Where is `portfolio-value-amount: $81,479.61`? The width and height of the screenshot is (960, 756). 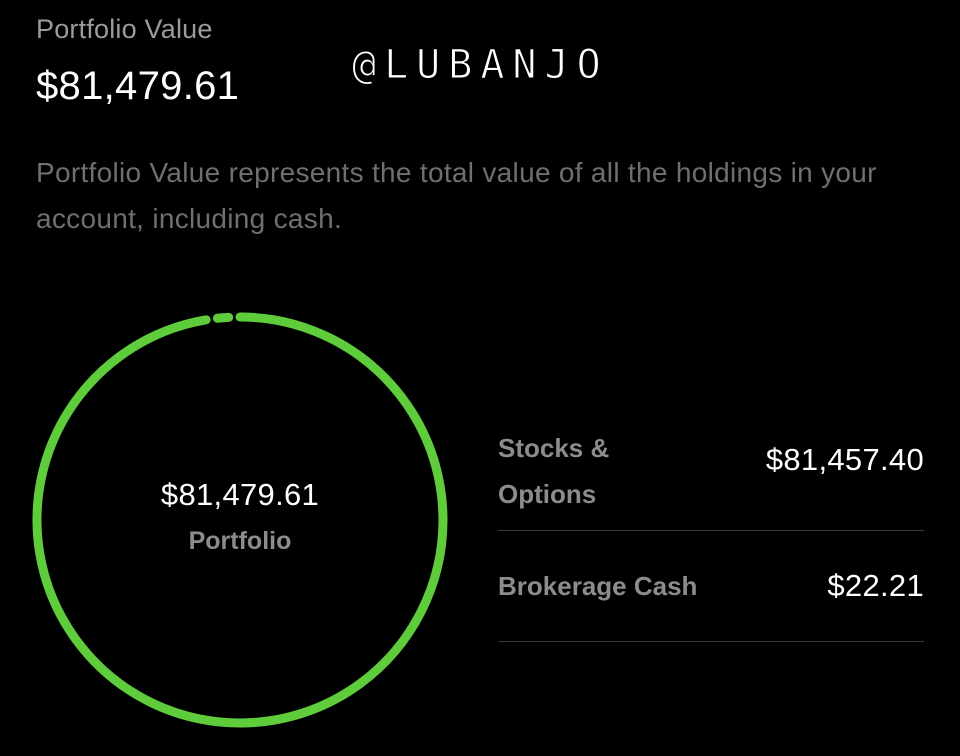 portfolio-value-amount: $81,479.61 is located at coordinates (138, 86).